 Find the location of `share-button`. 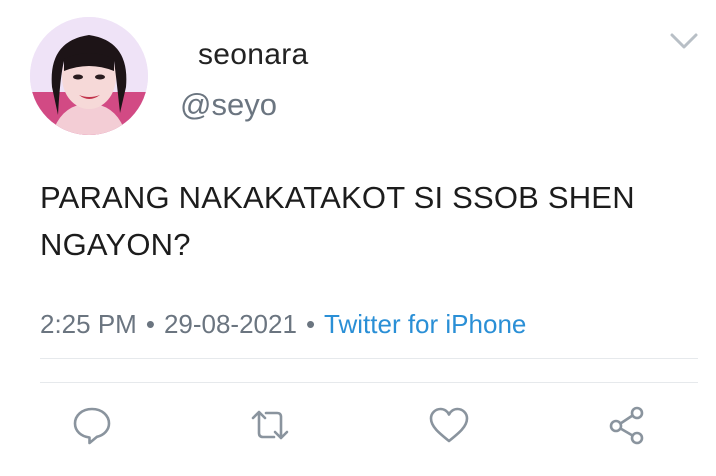

share-button is located at coordinates (627, 425).